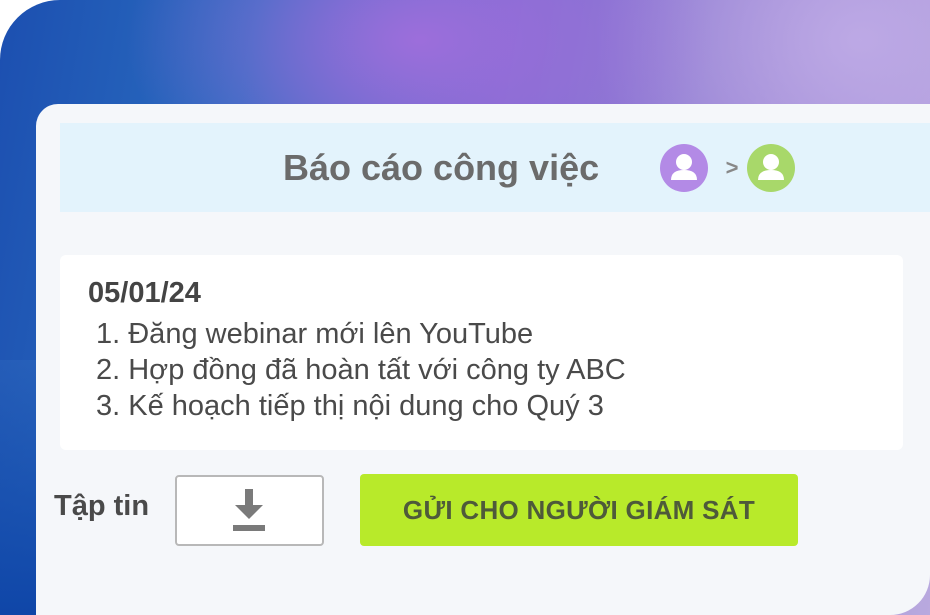  I want to click on task-item: 2. Hợp đồng đã hoàn tất với công ty ABC, so click(361, 370).